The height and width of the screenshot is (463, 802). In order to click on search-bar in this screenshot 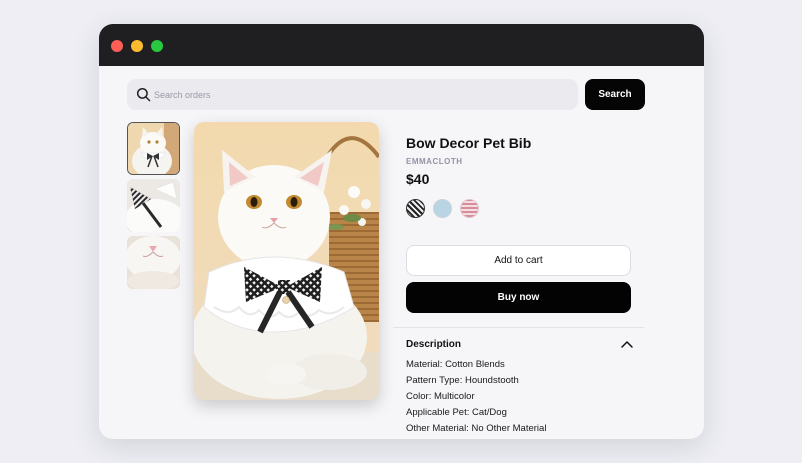, I will do `click(352, 94)`.